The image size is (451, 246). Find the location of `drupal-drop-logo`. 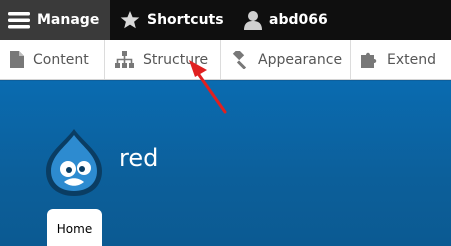

drupal-drop-logo is located at coordinates (74, 162).